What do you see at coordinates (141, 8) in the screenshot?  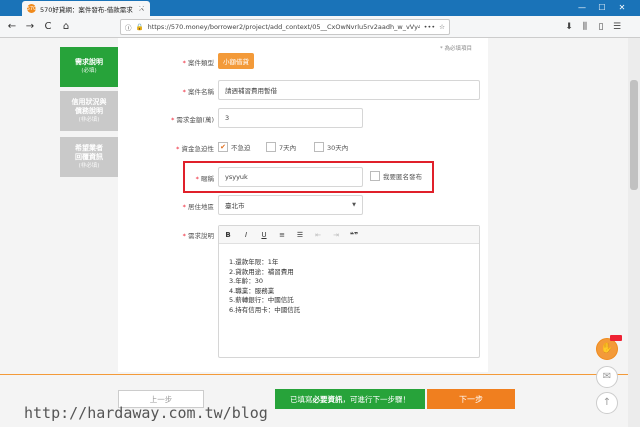 I see `new-tab-button: +` at bounding box center [141, 8].